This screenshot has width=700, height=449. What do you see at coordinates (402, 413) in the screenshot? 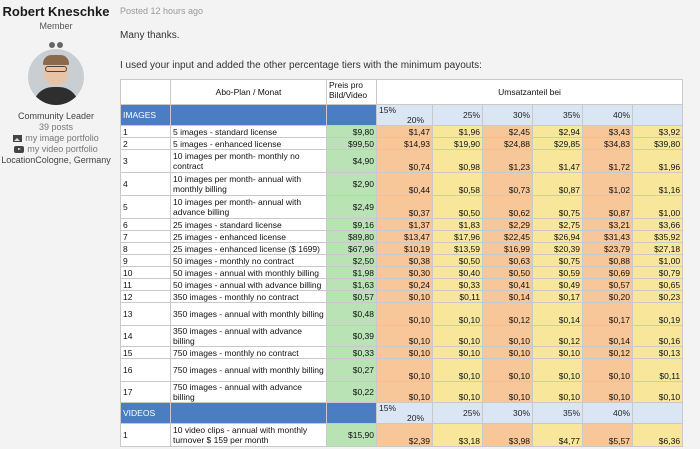
I see `videos-section-row: VIDEOS 15% 20% 25% 30% 35% 40%` at bounding box center [402, 413].